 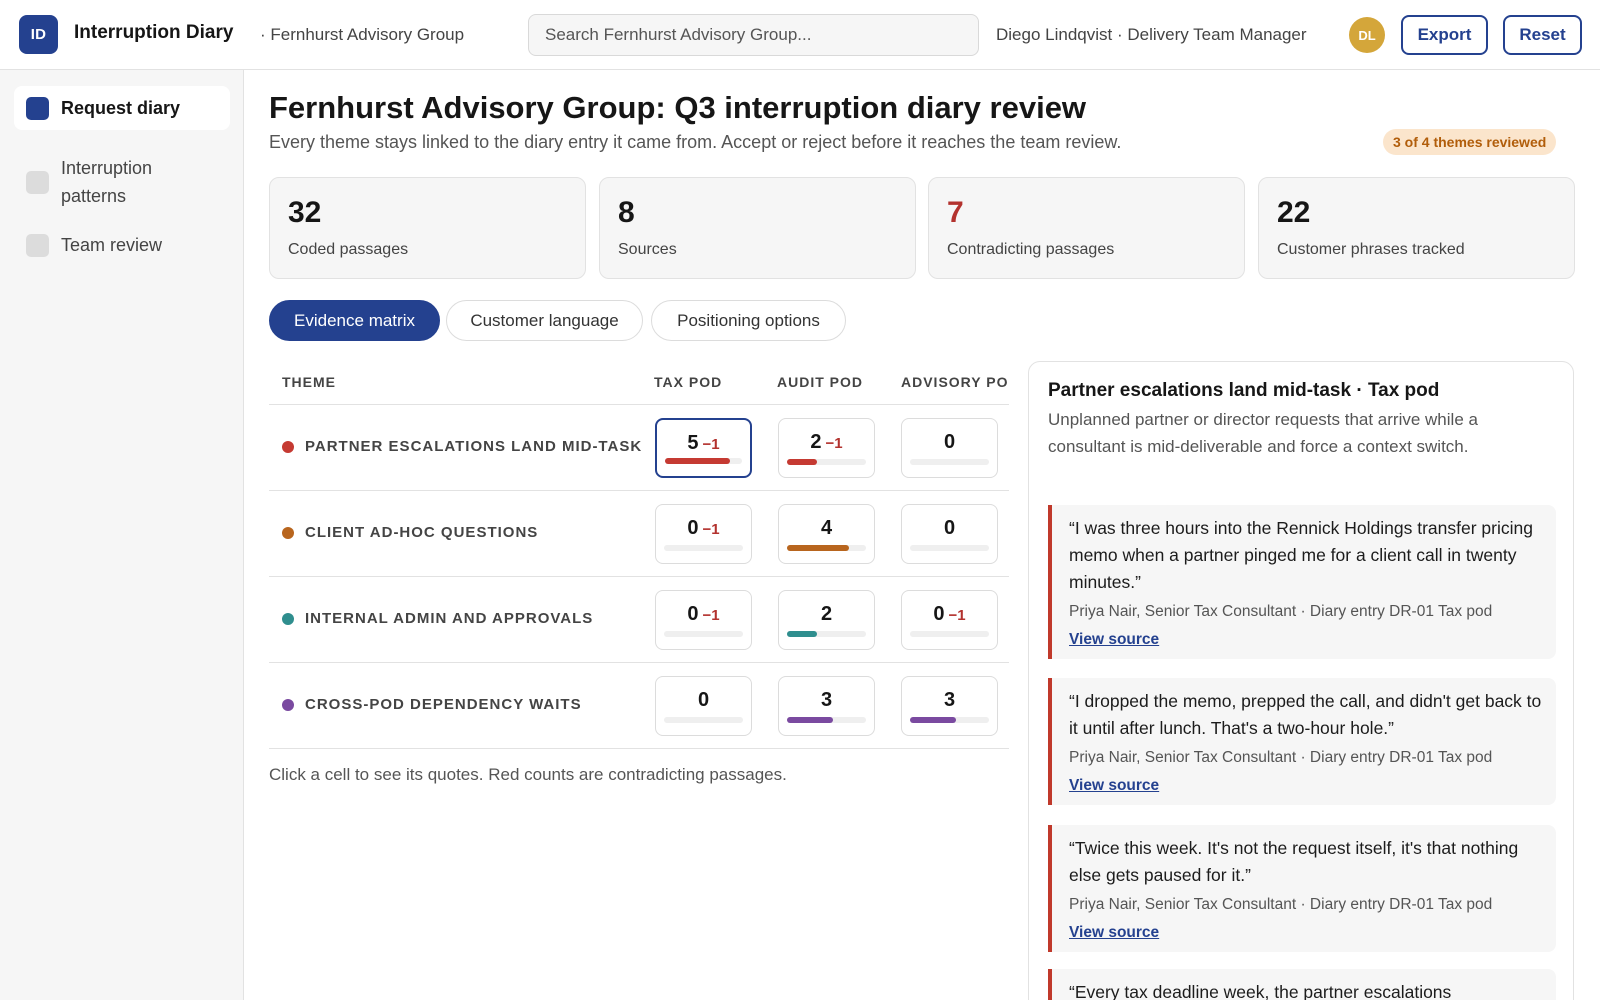 I want to click on matrix-cell: 5 −1, so click(x=703, y=448).